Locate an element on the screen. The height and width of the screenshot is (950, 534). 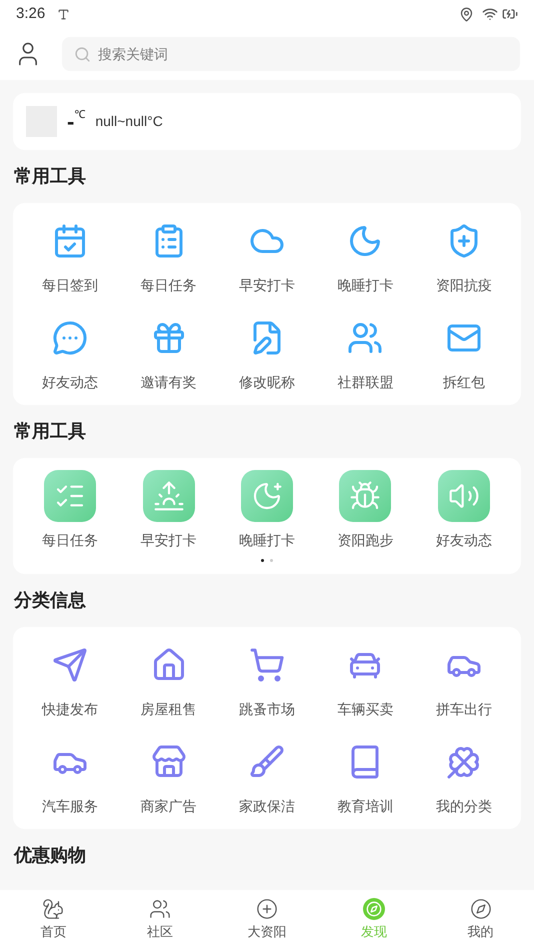
tool-item: 家政保洁 is located at coordinates (267, 776).